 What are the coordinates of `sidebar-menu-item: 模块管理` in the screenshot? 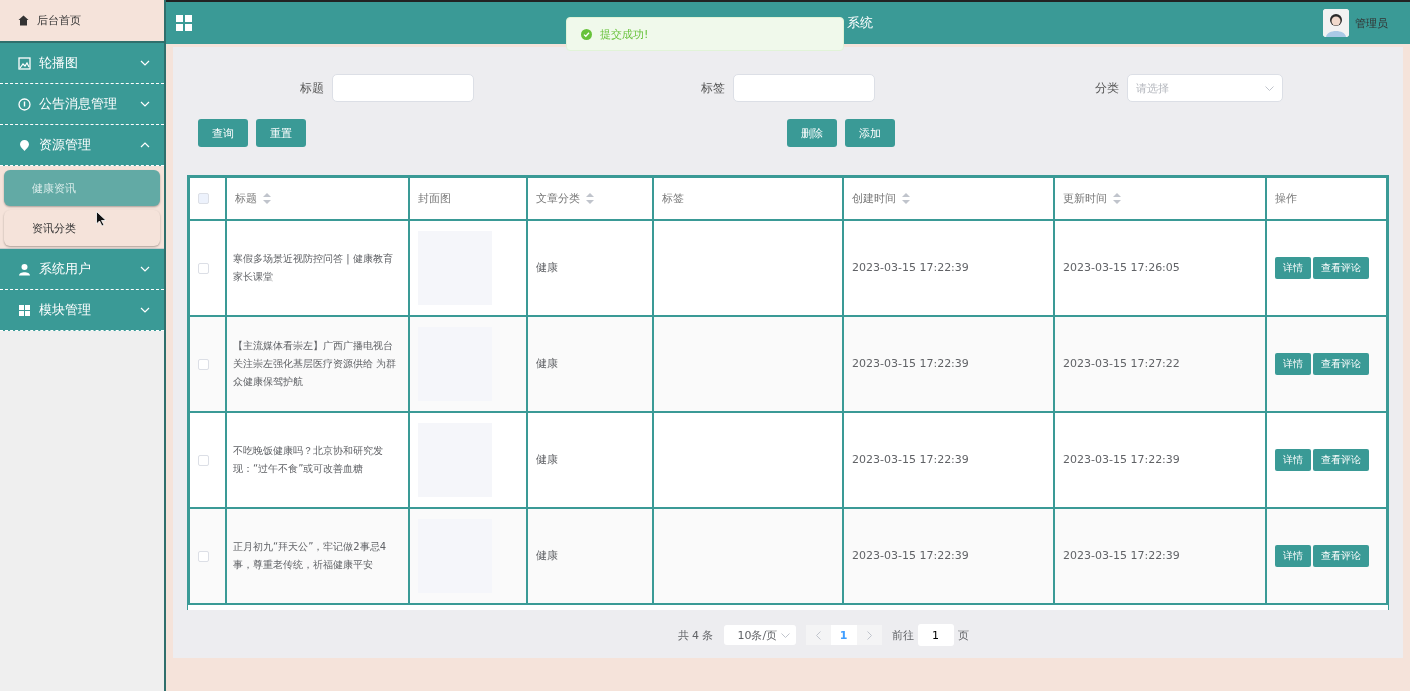 It's located at (82, 310).